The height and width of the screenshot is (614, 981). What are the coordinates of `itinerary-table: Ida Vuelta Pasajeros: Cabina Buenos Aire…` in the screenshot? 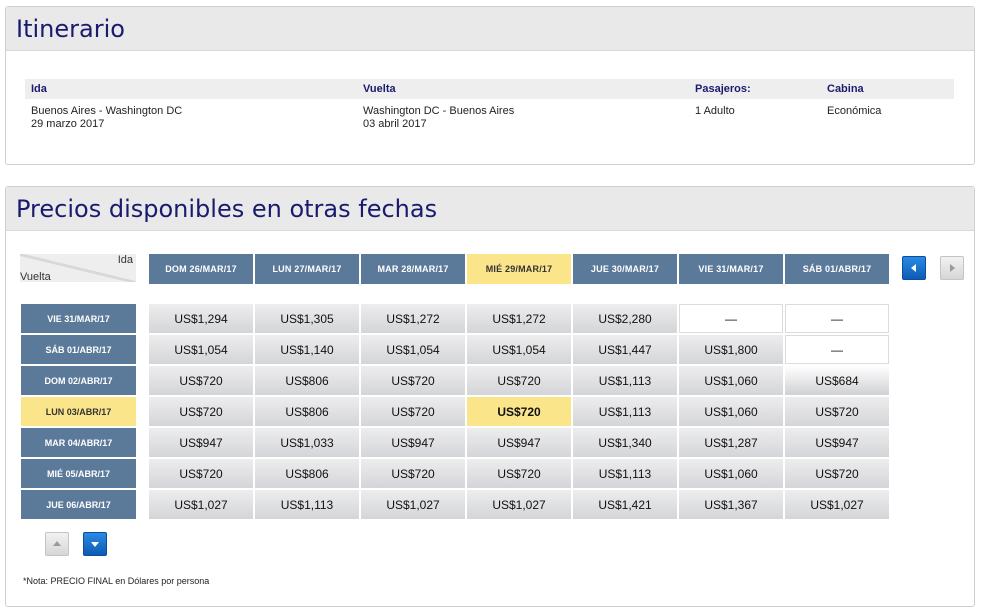 It's located at (489, 109).